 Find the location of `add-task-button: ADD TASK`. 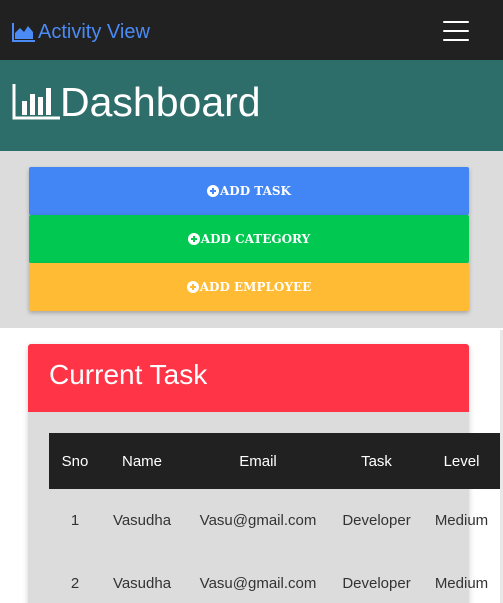

add-task-button: ADD TASK is located at coordinates (249, 191).